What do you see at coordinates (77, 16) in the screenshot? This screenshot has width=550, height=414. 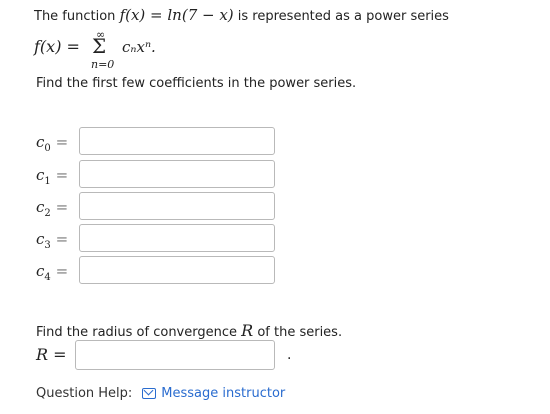 I see `intro-prefix: The function` at bounding box center [77, 16].